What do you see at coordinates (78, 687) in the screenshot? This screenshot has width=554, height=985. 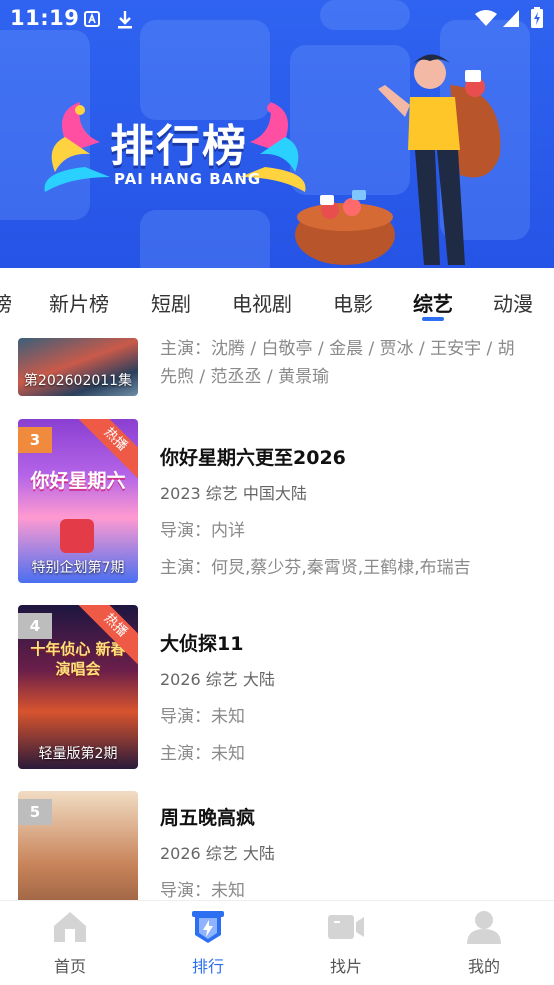 I see `poster-image: 十年侦心 新春演唱会 4 热播 轻量版第2期` at bounding box center [78, 687].